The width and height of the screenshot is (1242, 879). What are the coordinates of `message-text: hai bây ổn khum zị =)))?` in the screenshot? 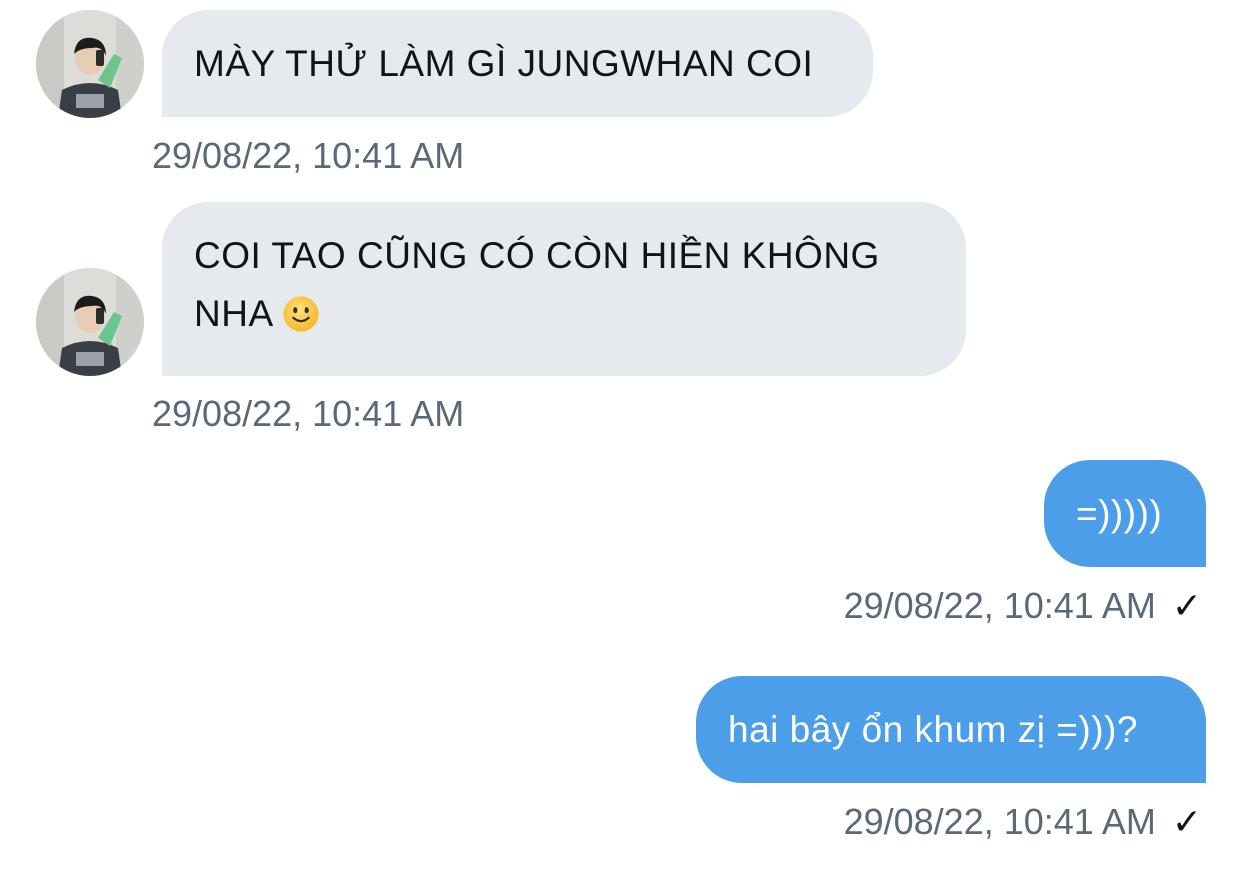 It's located at (933, 729).